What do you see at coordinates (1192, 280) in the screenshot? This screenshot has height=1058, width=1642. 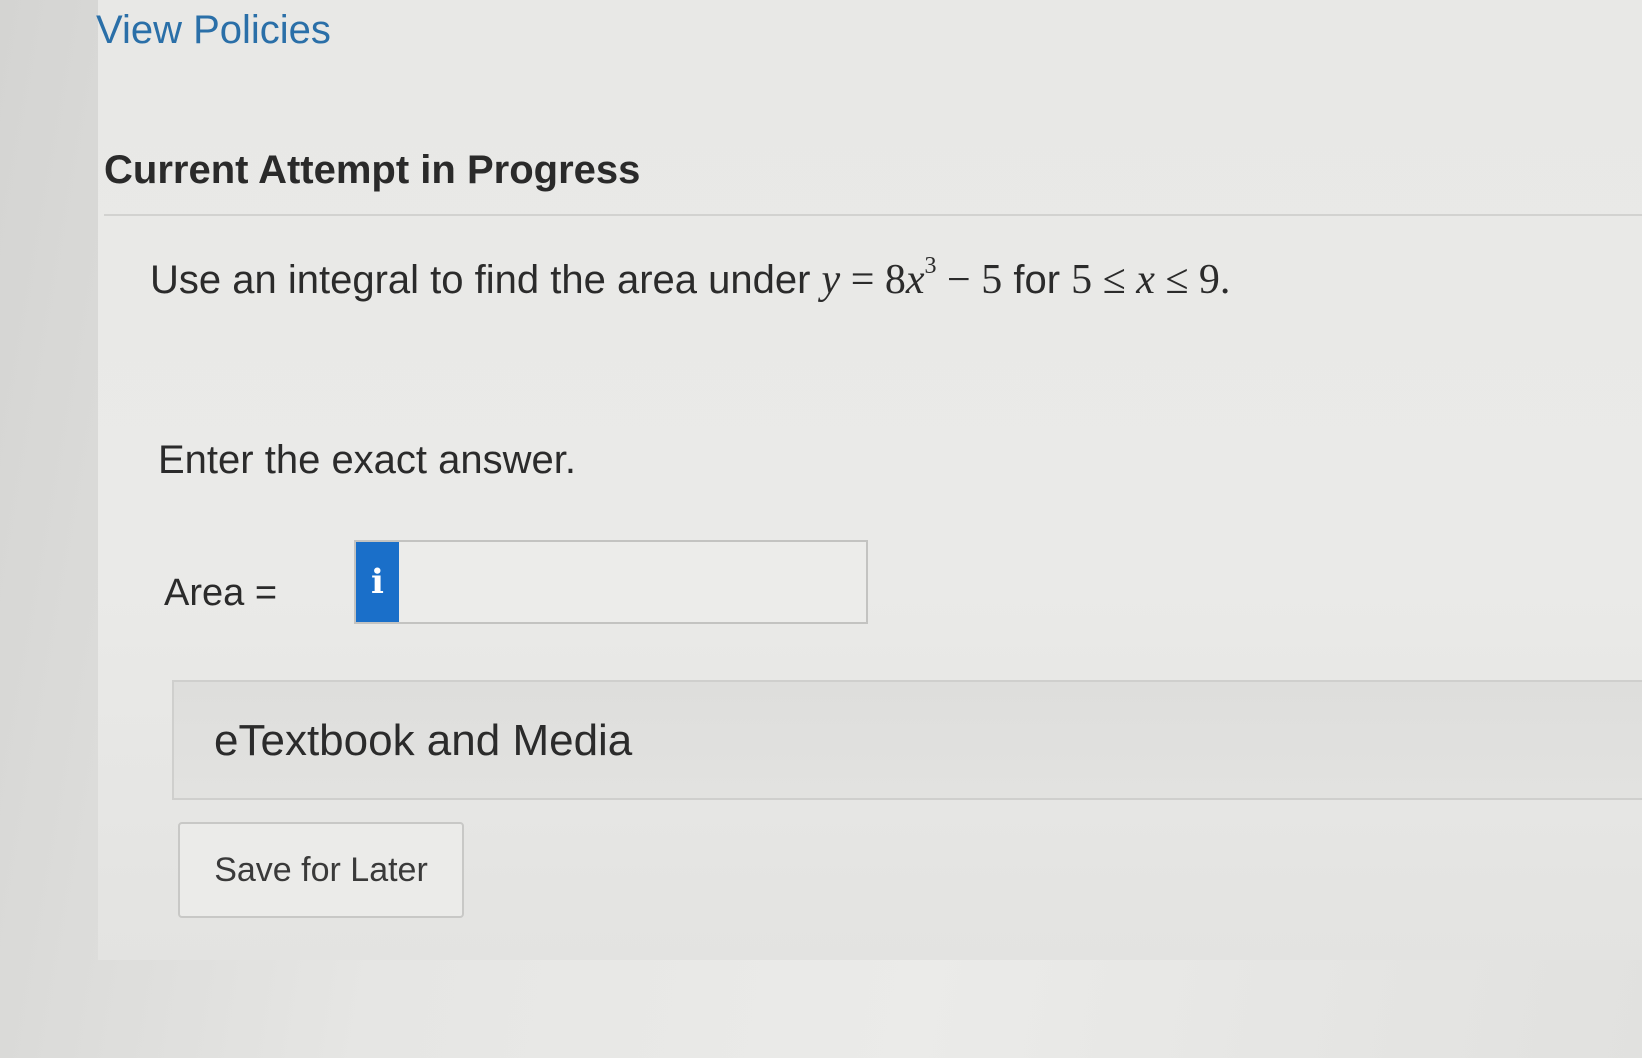 I see `interval-upper: ≤ 9.` at bounding box center [1192, 280].